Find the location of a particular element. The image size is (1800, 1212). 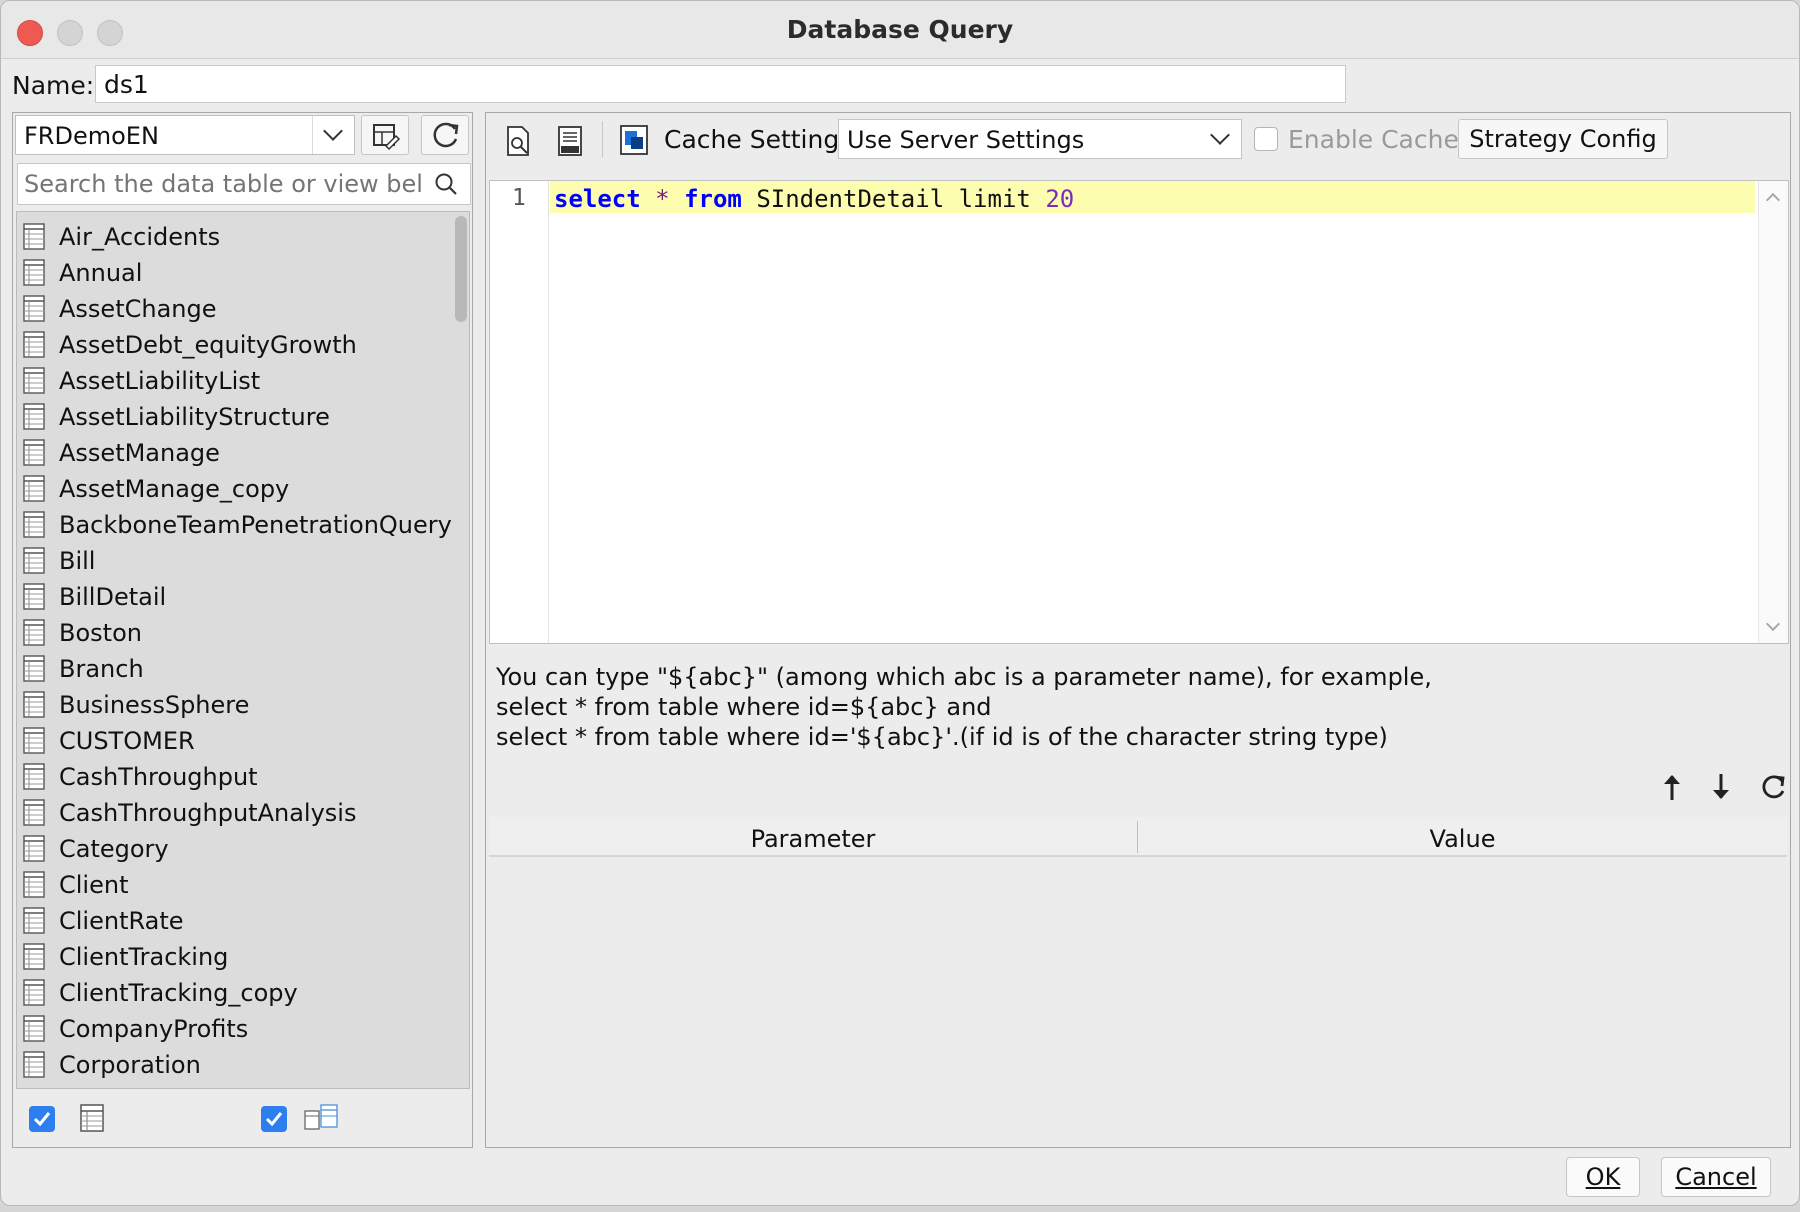

table-list-item: ClientTracking is located at coordinates (237, 957).